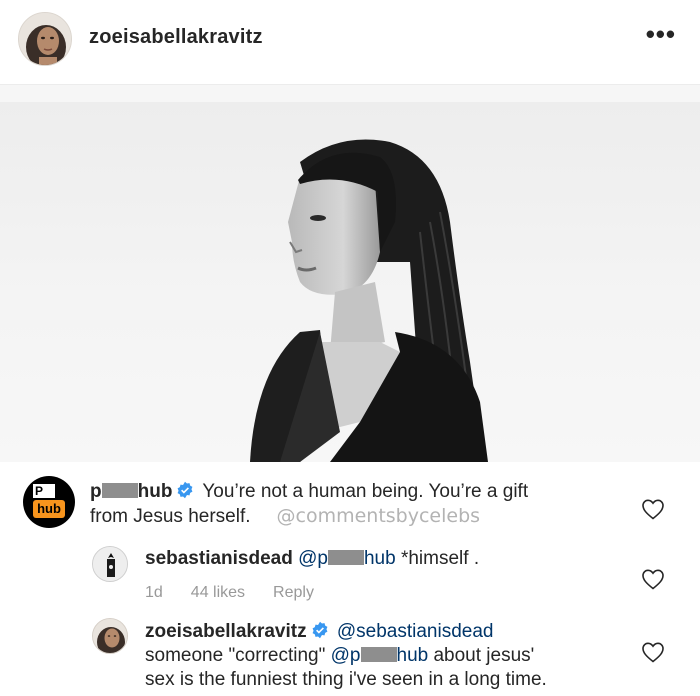 This screenshot has width=700, height=696. Describe the element at coordinates (44, 491) in the screenshot. I see `avatar-letter: P` at that location.